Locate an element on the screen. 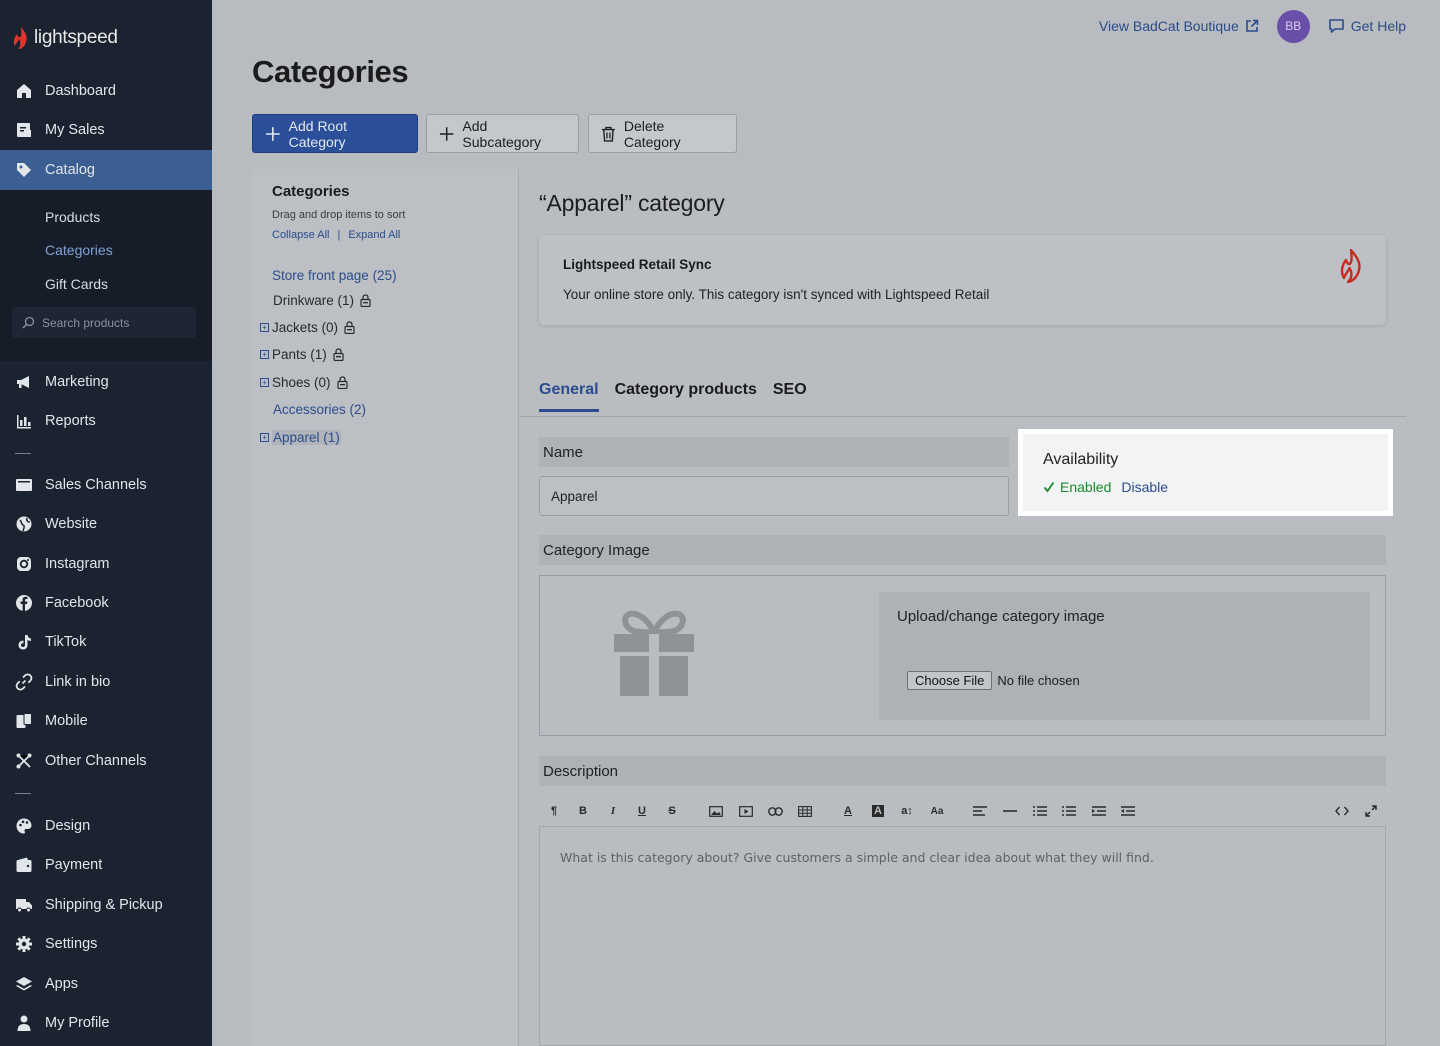 This screenshot has height=1046, width=1440. tree-item-label: Shoes (0) is located at coordinates (301, 382).